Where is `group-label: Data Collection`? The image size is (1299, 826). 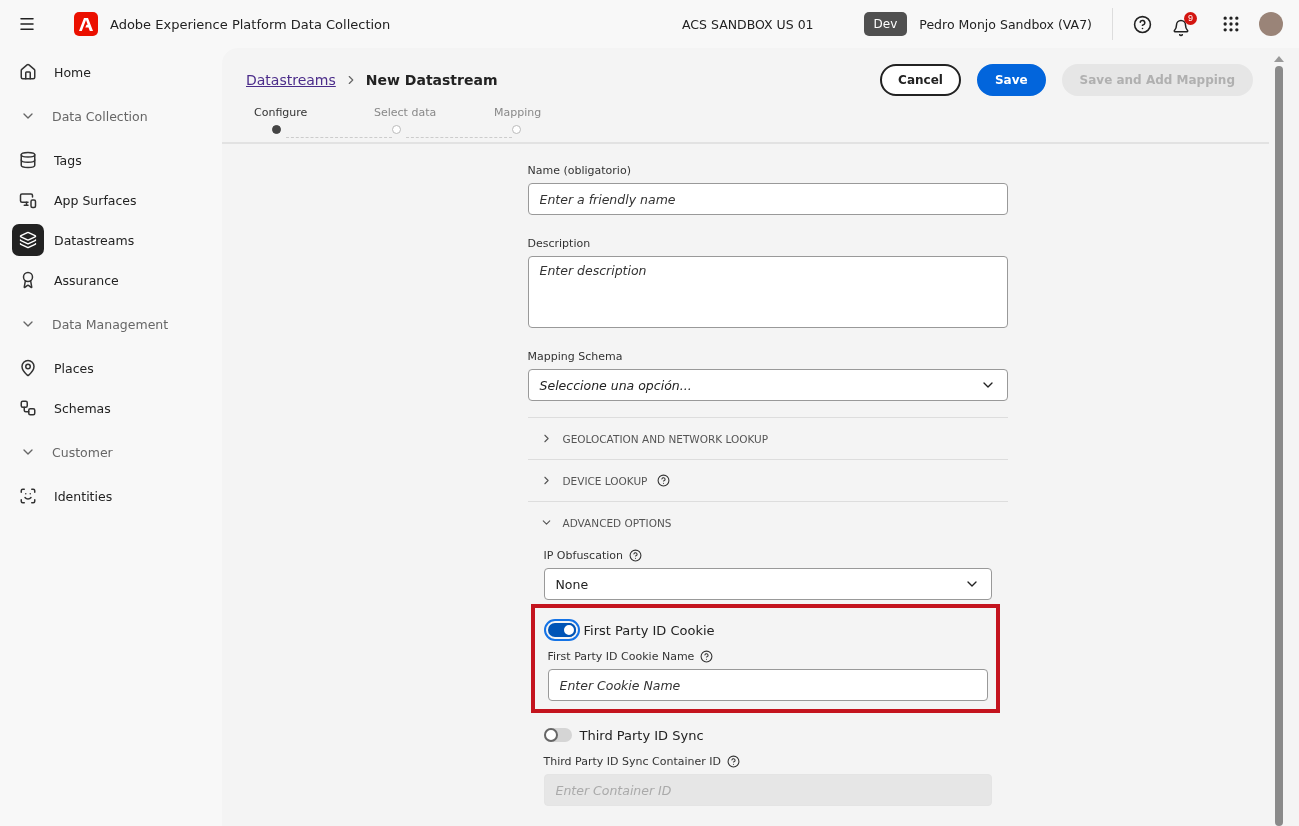
group-label: Data Collection is located at coordinates (100, 116).